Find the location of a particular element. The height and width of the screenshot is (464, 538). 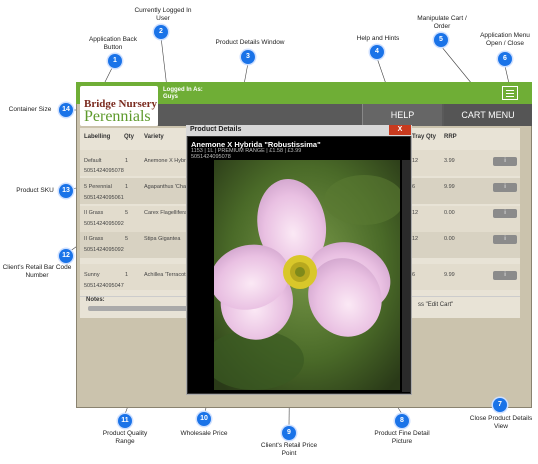

callout-label: Product Fine Detail Picture is located at coordinates (402, 437).